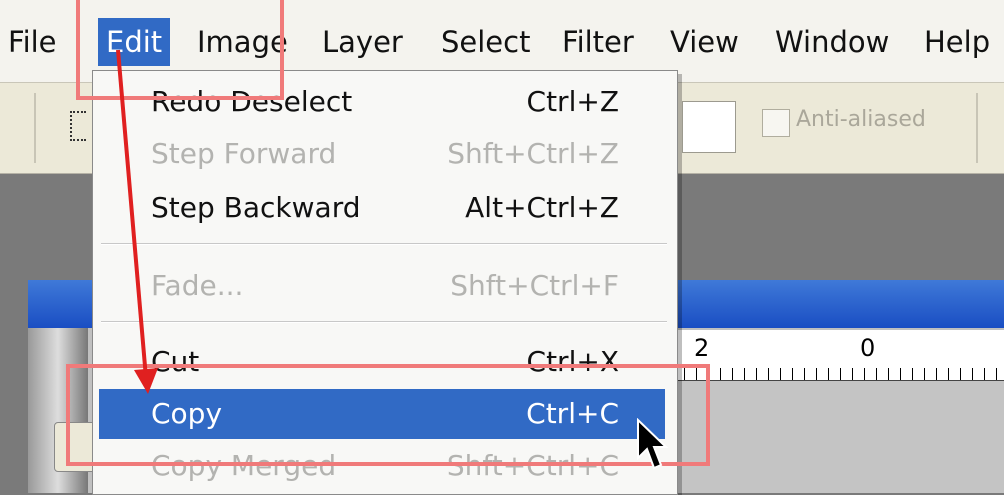 Image resolution: width=1004 pixels, height=495 pixels. What do you see at coordinates (132, 214) in the screenshot?
I see `arrow-line` at bounding box center [132, 214].